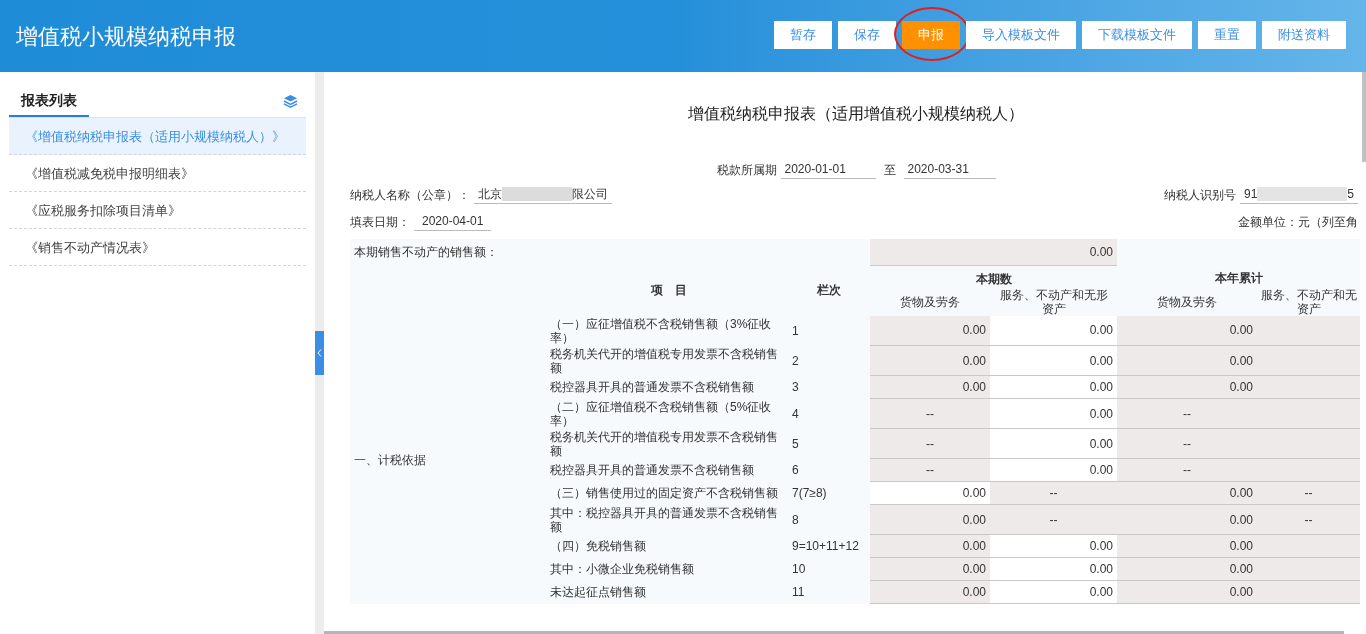  I want to click on row-label: 其中：小微企业免税销售额, so click(622, 569).